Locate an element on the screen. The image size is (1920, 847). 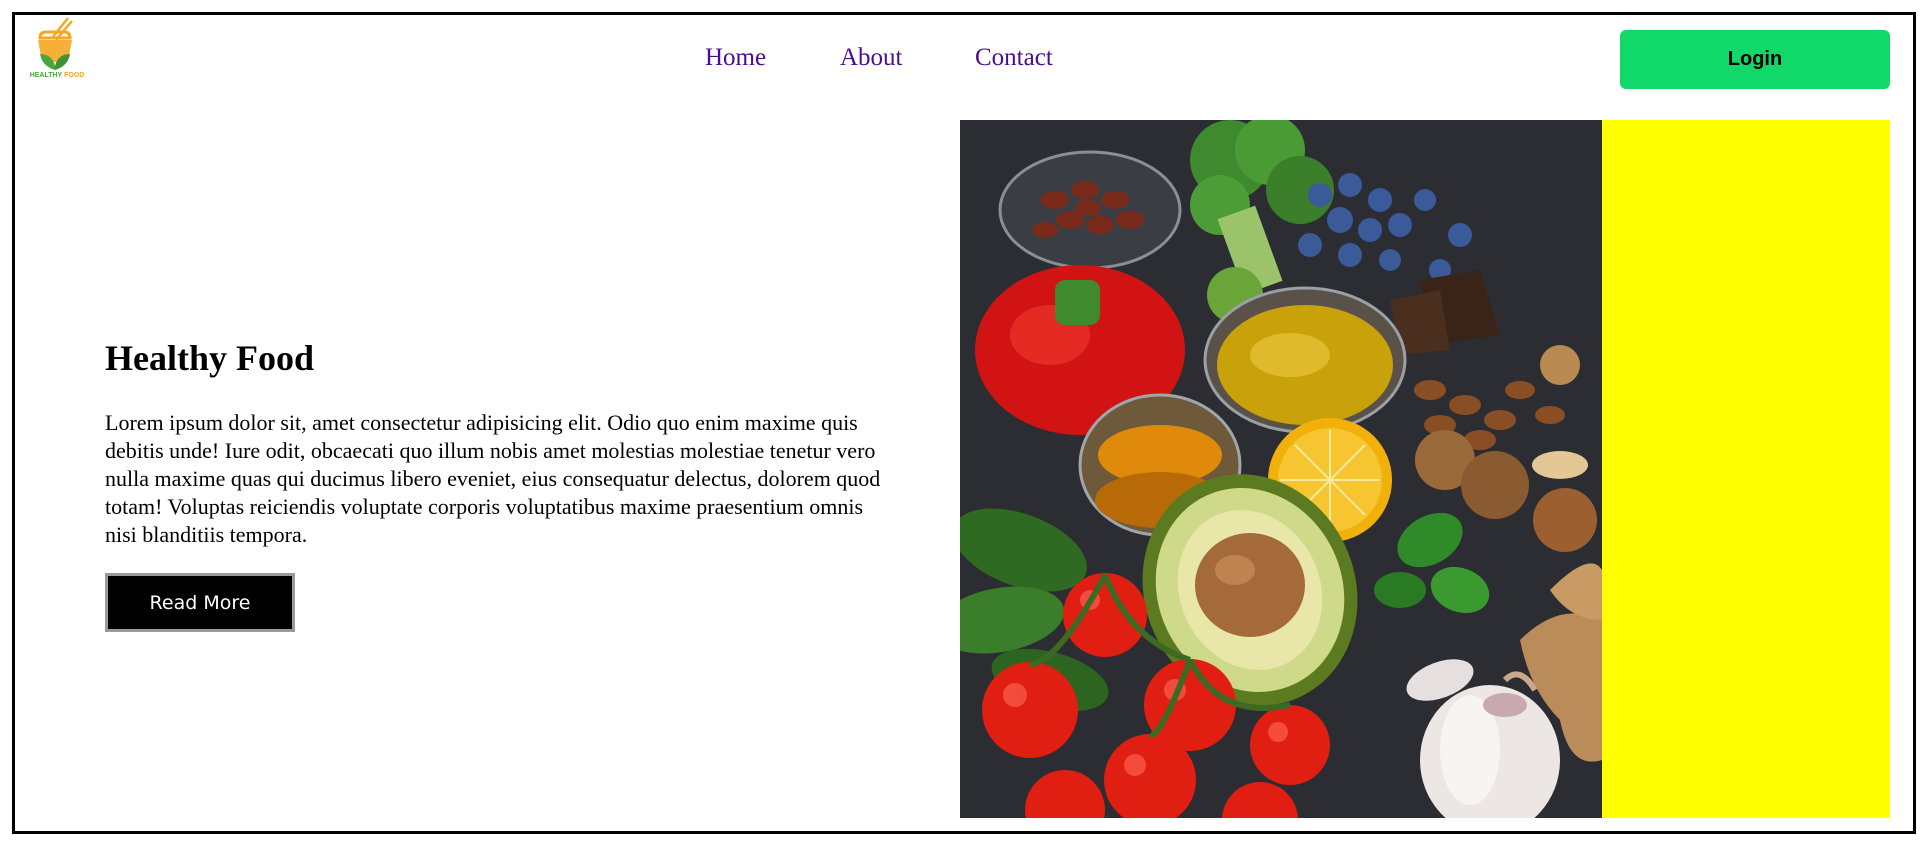
yellow-side-panel is located at coordinates (1746, 469).